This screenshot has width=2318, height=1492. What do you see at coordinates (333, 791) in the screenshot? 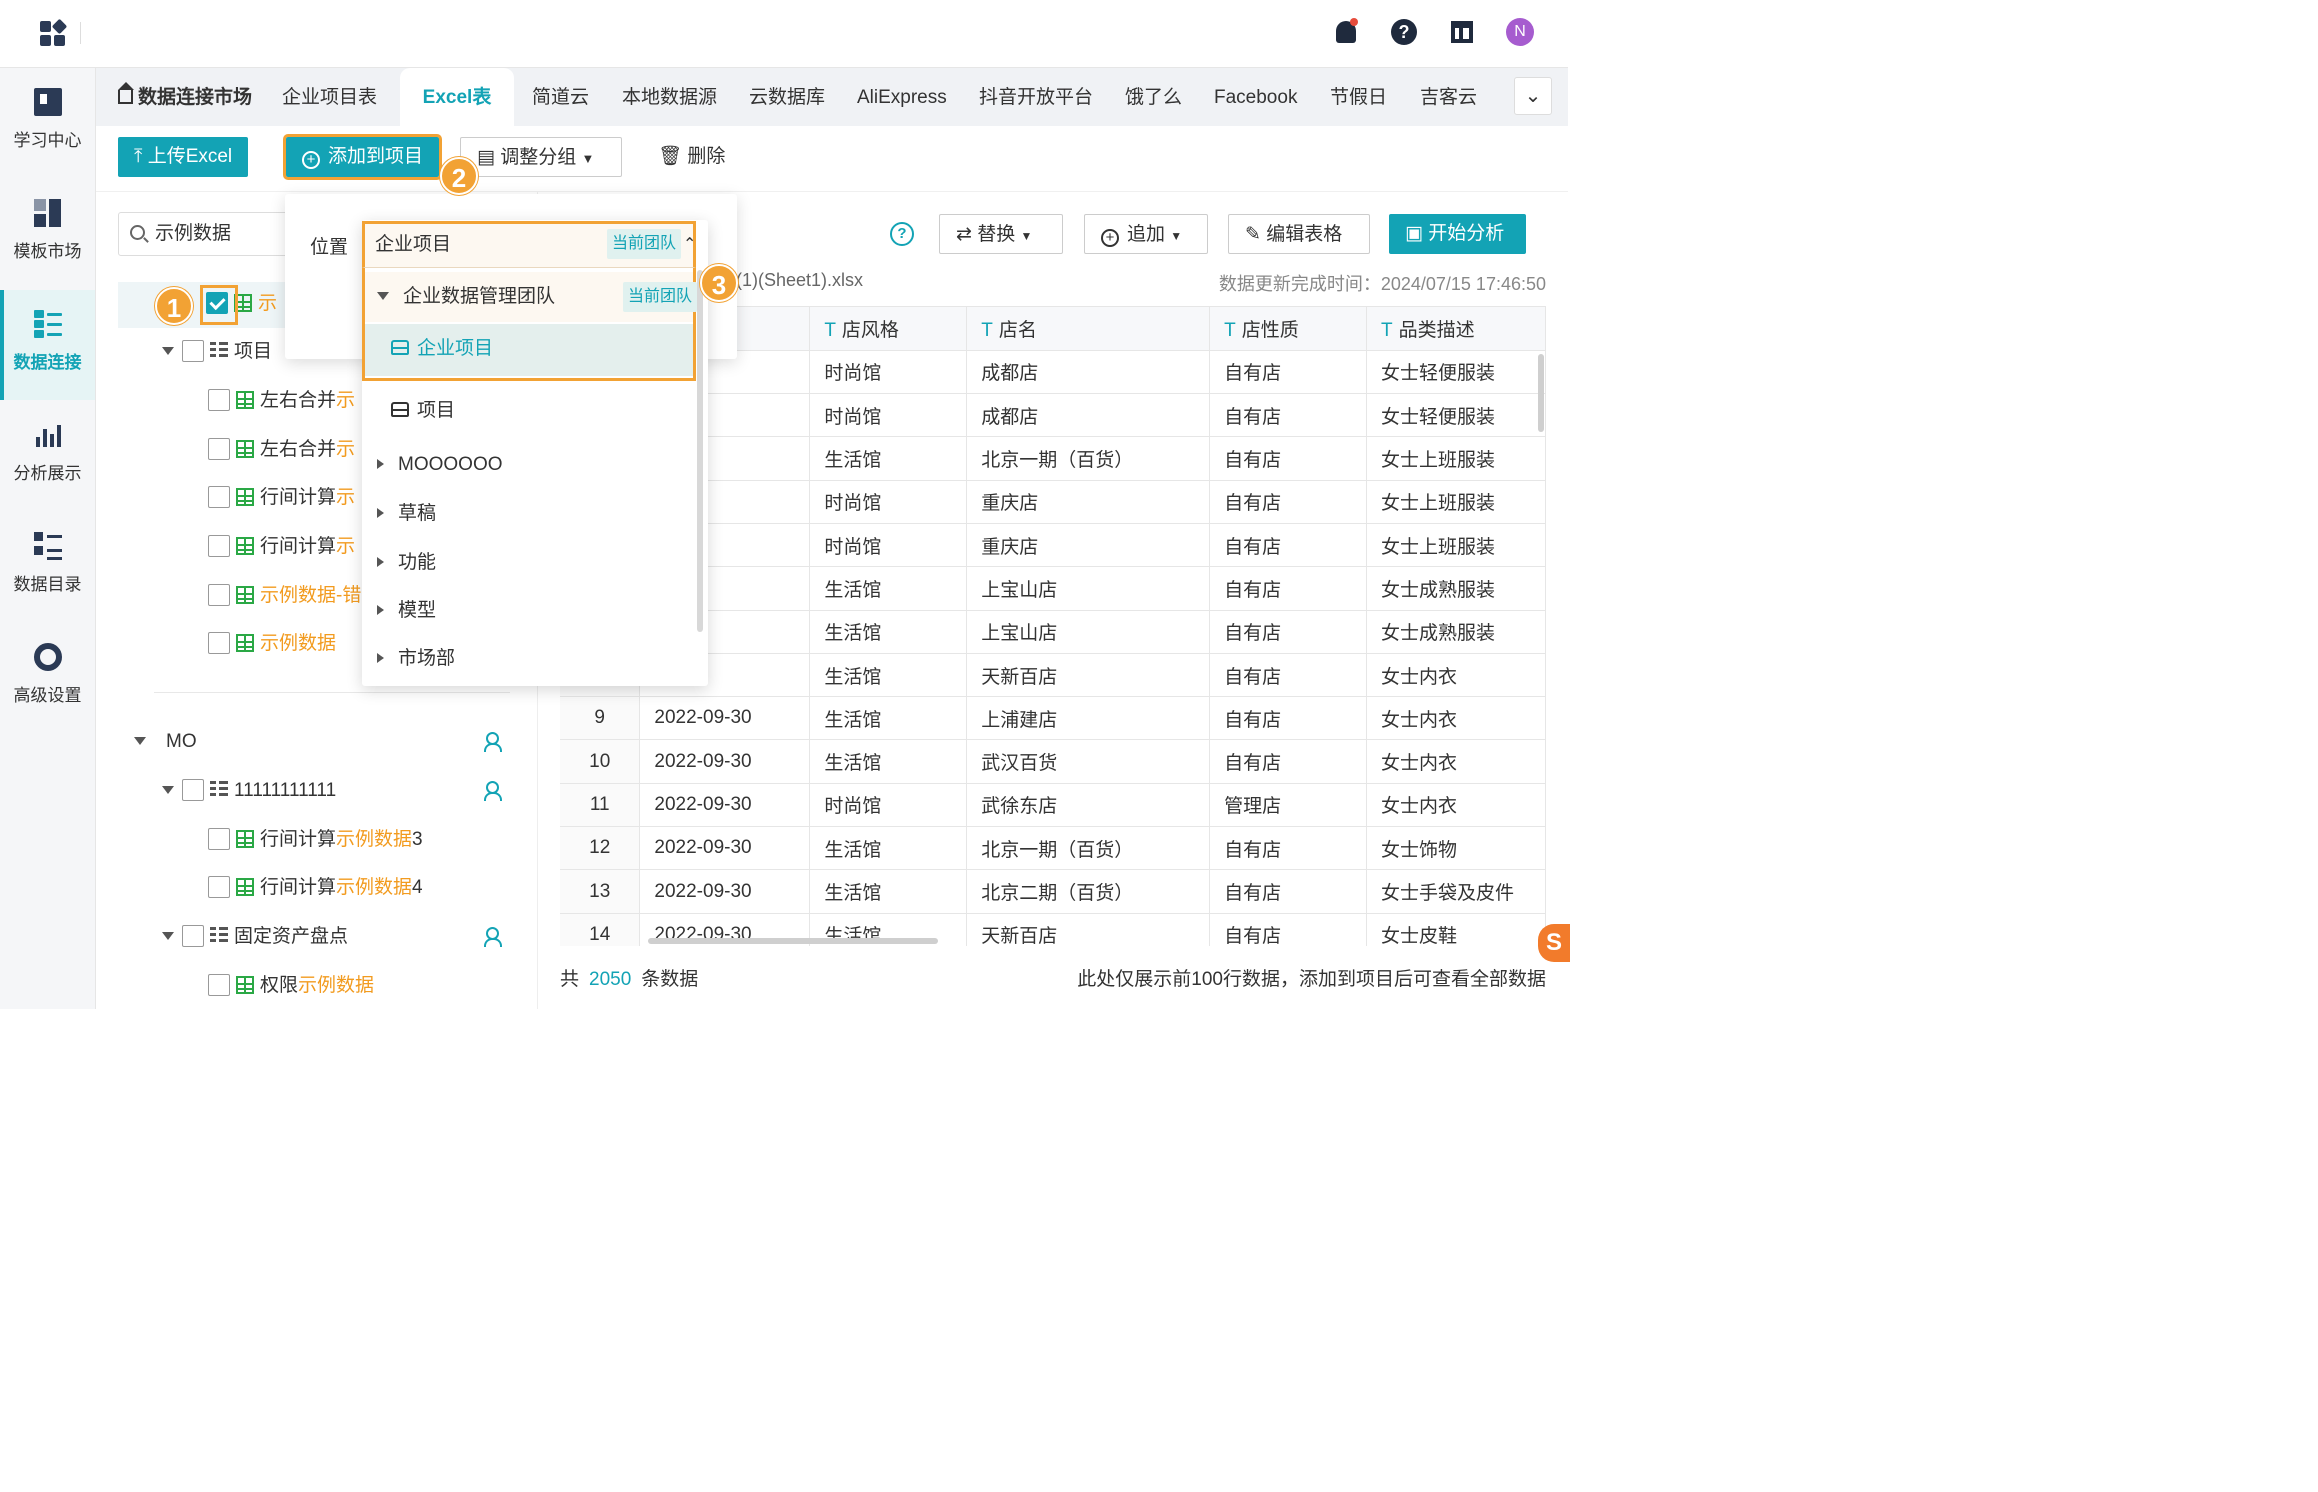
I see `tree-folder: 11111111111` at bounding box center [333, 791].